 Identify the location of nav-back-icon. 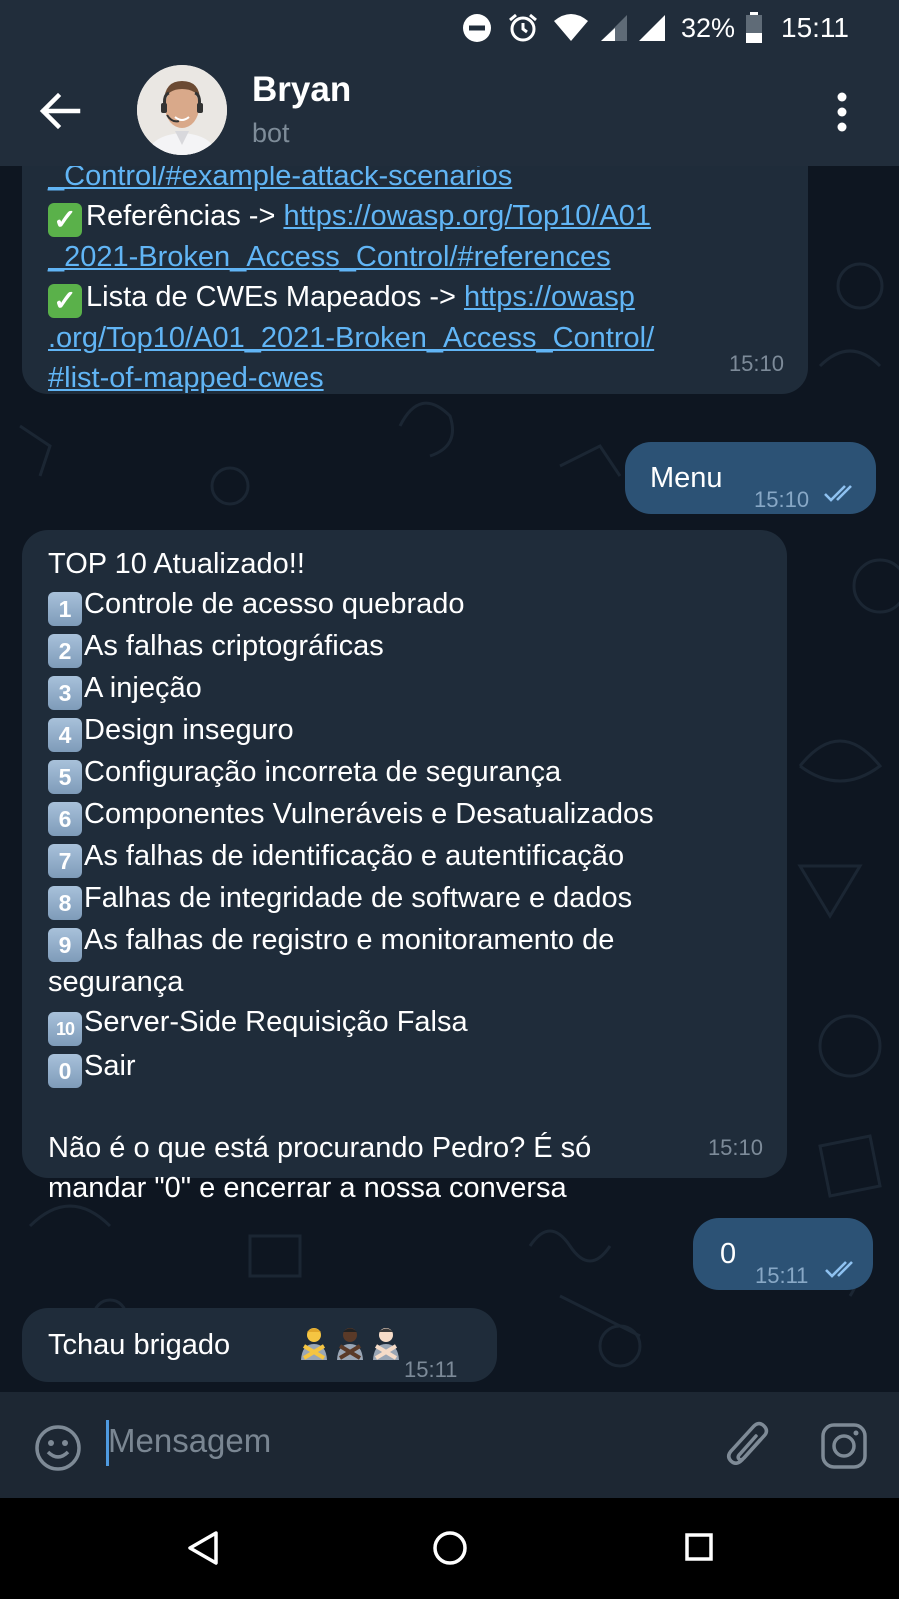
(203, 1548).